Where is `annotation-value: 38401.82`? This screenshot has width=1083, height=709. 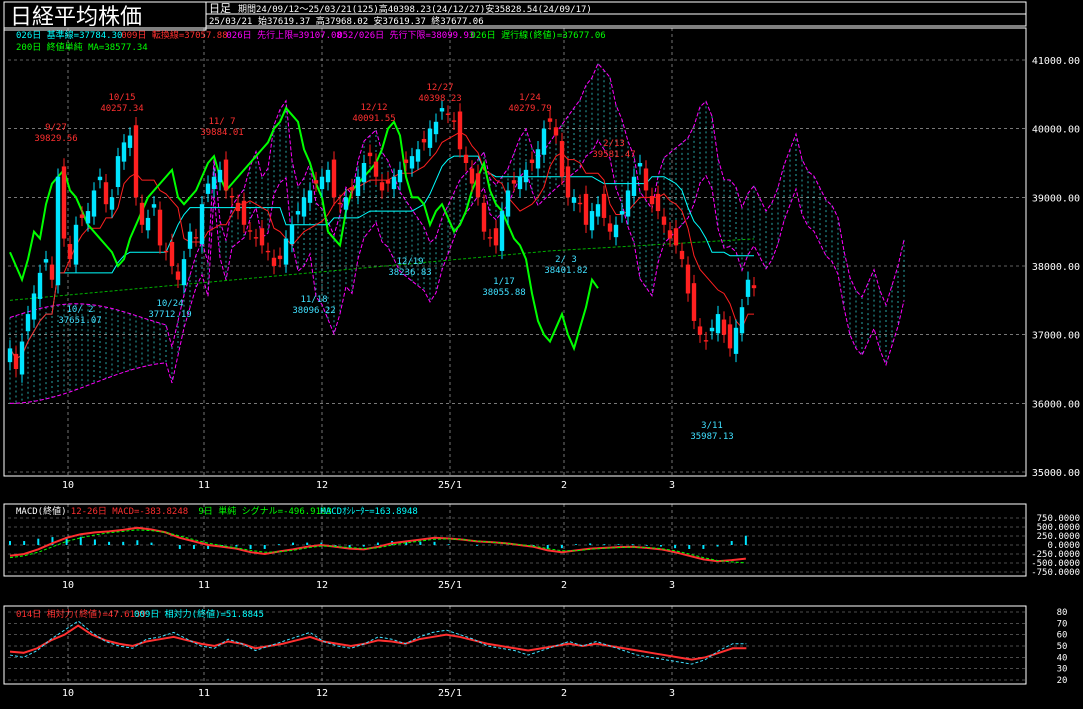
annotation-value: 38401.82 is located at coordinates (565, 271).